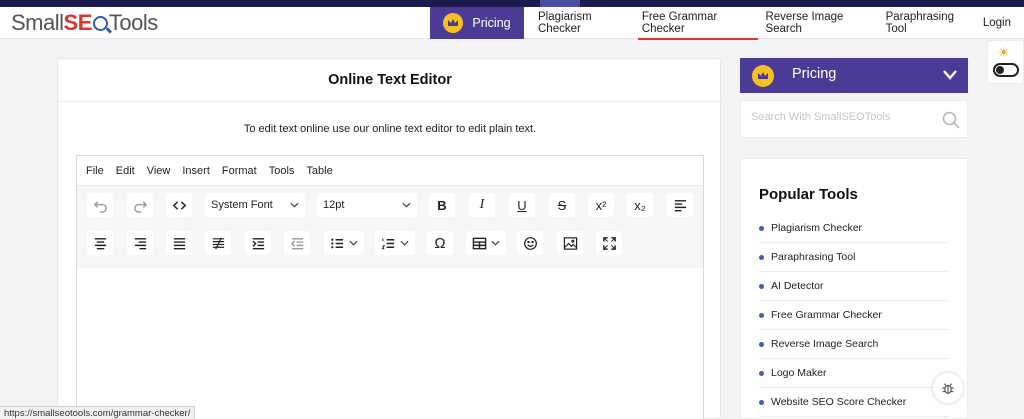 The height and width of the screenshot is (419, 1024). Describe the element at coordinates (37, 22) in the screenshot. I see `logo-text-small: Small` at that location.